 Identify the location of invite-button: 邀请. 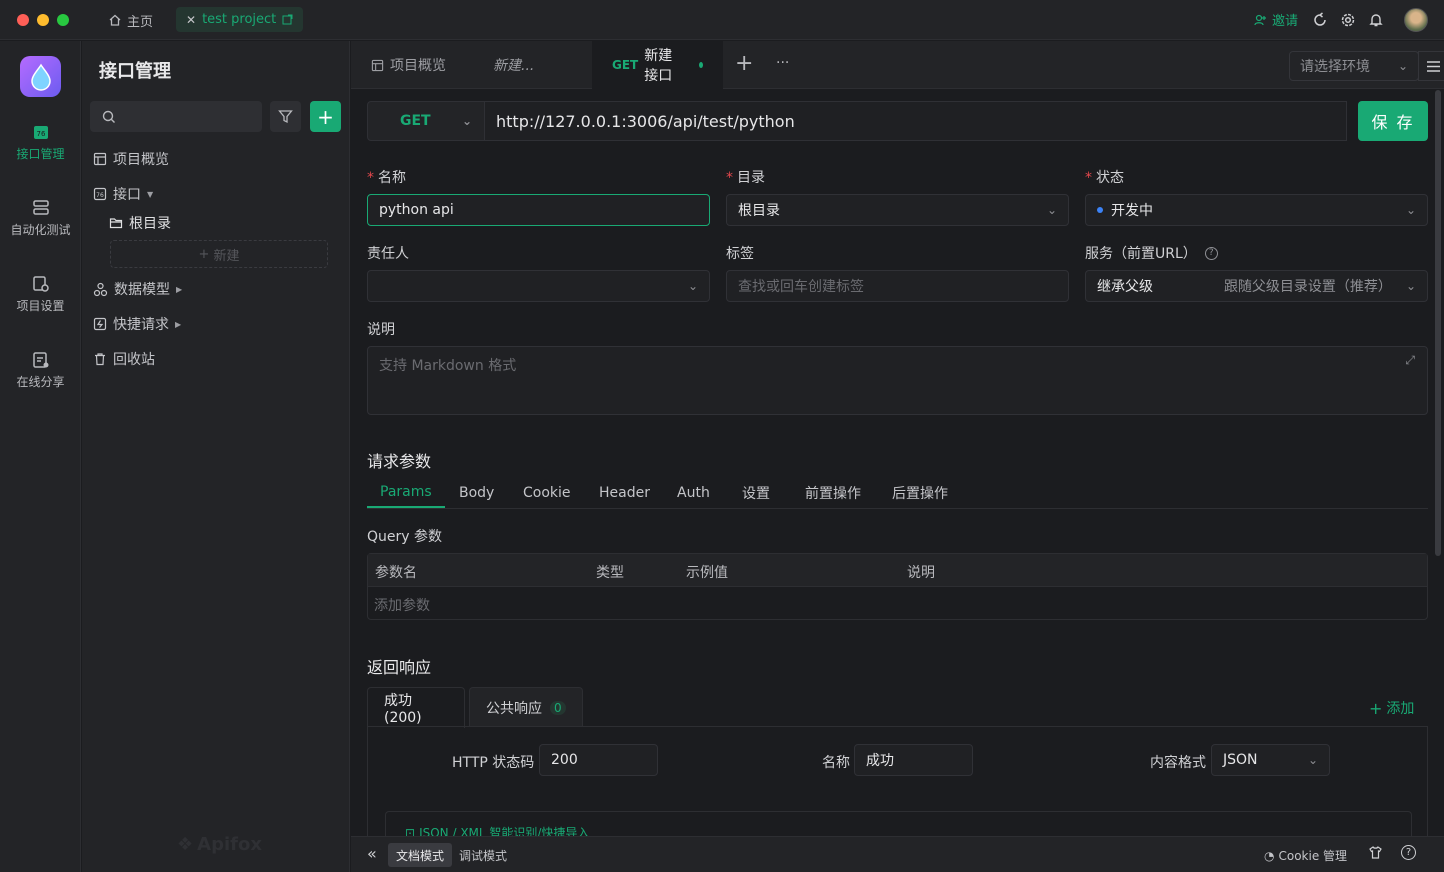
(1275, 19).